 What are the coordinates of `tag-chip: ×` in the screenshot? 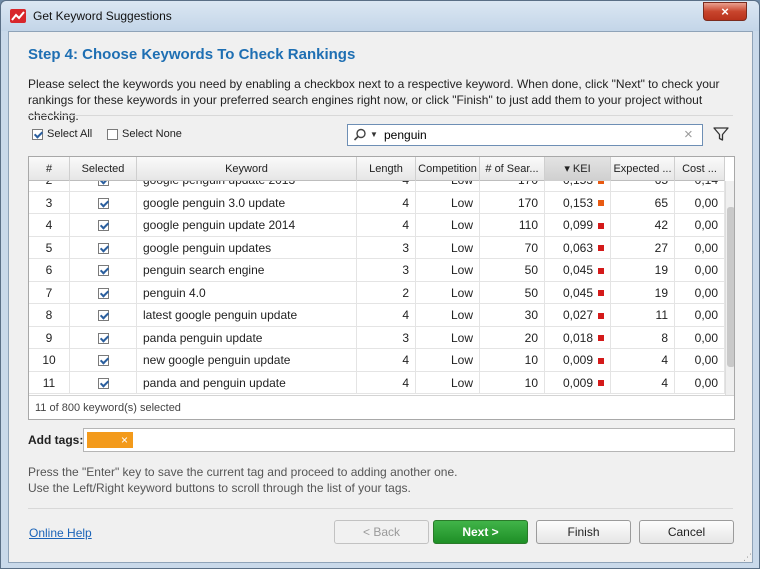 It's located at (110, 440).